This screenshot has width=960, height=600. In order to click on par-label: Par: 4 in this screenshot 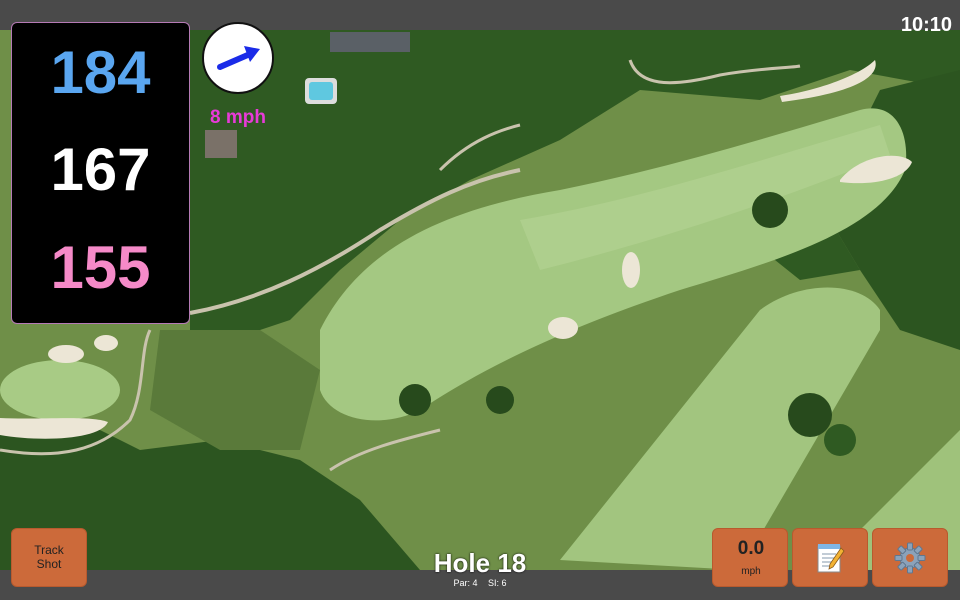, I will do `click(465, 583)`.